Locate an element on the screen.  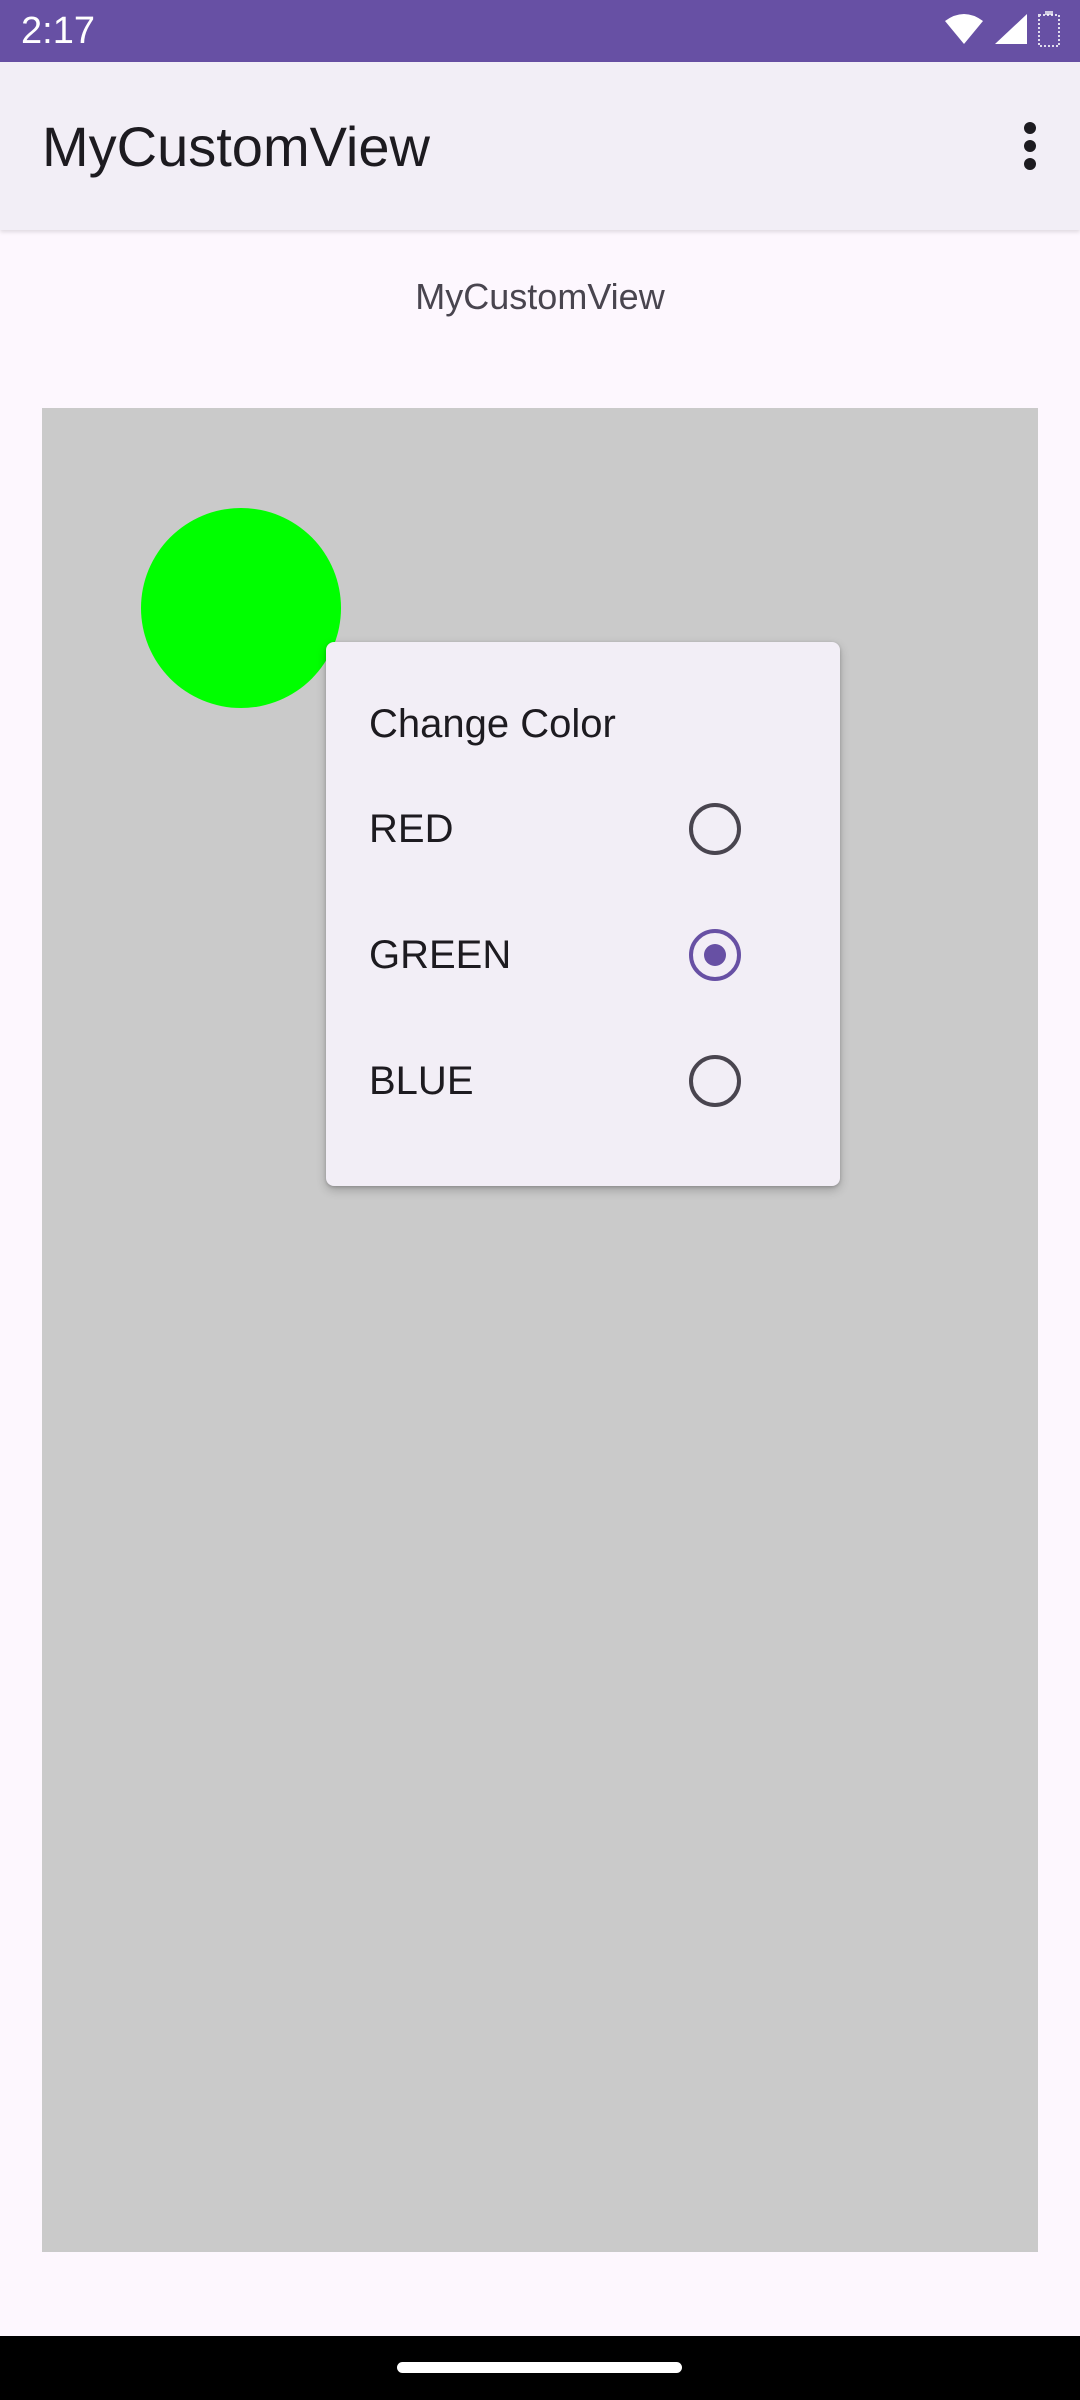
menu-item-blue: BLUE is located at coordinates (583, 1081).